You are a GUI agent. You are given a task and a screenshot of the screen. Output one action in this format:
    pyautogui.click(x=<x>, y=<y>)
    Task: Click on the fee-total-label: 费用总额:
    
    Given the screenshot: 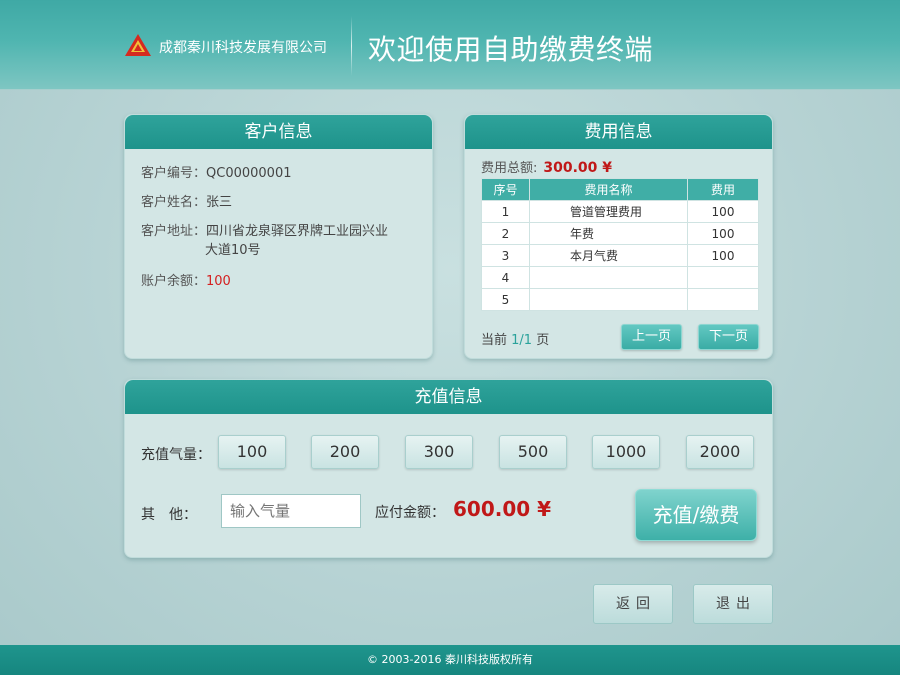 What is the action you would take?
    pyautogui.click(x=509, y=168)
    